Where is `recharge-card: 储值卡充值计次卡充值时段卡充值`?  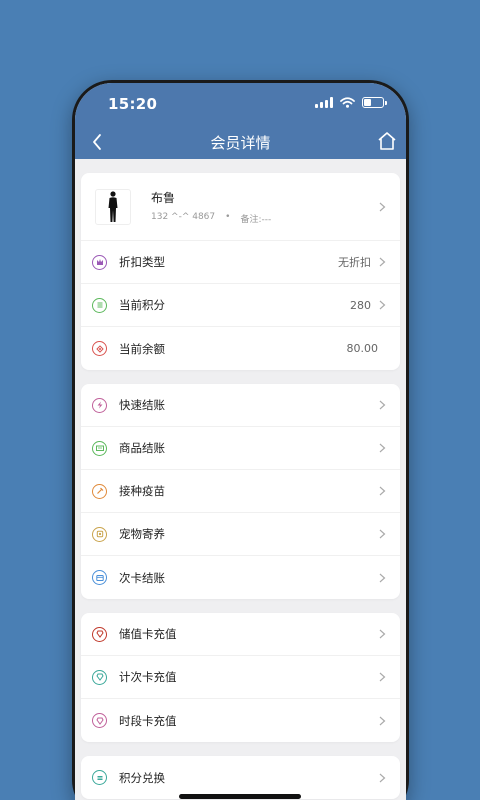 recharge-card: 储值卡充值计次卡充值时段卡充值 is located at coordinates (240, 677).